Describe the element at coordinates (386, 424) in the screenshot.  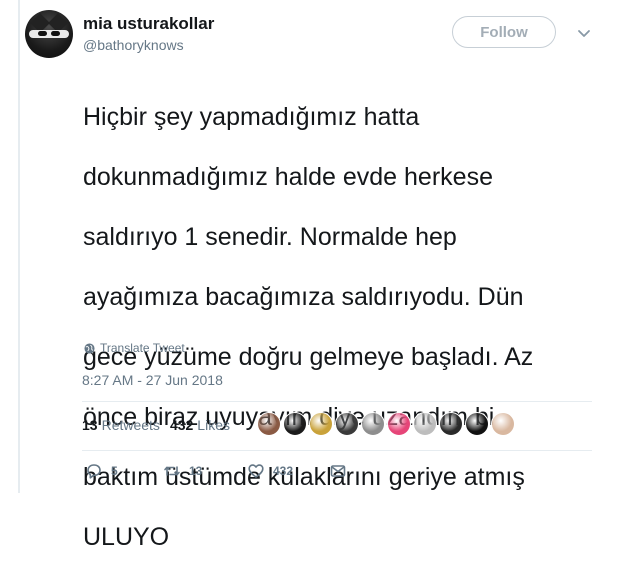
I see `liker-avatars` at that location.